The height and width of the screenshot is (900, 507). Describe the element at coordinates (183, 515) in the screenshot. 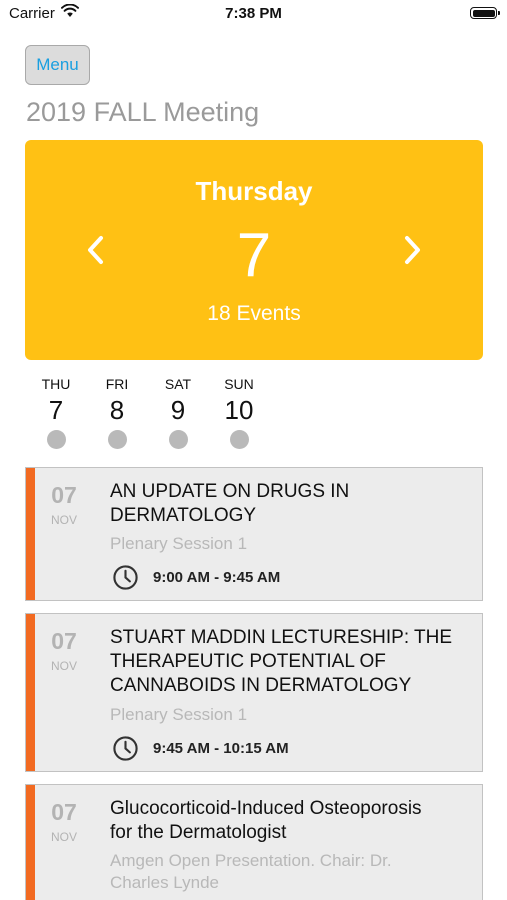

I see `event-title-line: DERMATOLOGY` at that location.